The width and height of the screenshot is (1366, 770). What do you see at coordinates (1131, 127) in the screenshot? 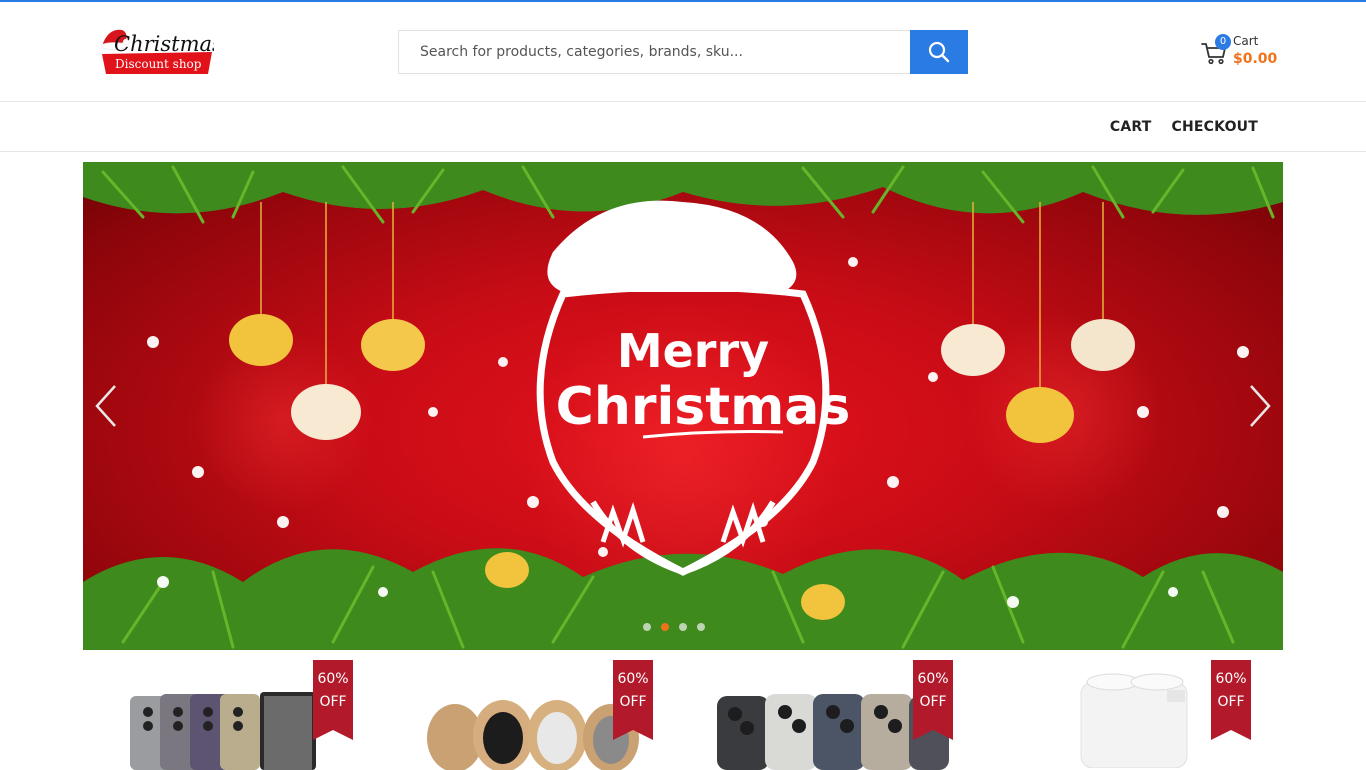
I see `nav-item-cart: CART` at bounding box center [1131, 127].